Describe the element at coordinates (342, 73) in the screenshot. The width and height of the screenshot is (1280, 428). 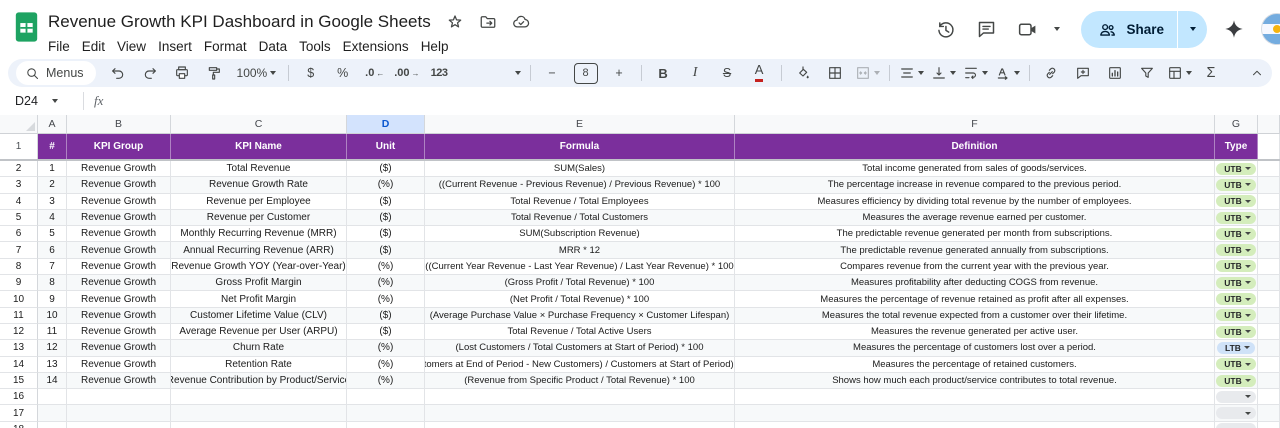
I see `percent-format-button: %` at that location.